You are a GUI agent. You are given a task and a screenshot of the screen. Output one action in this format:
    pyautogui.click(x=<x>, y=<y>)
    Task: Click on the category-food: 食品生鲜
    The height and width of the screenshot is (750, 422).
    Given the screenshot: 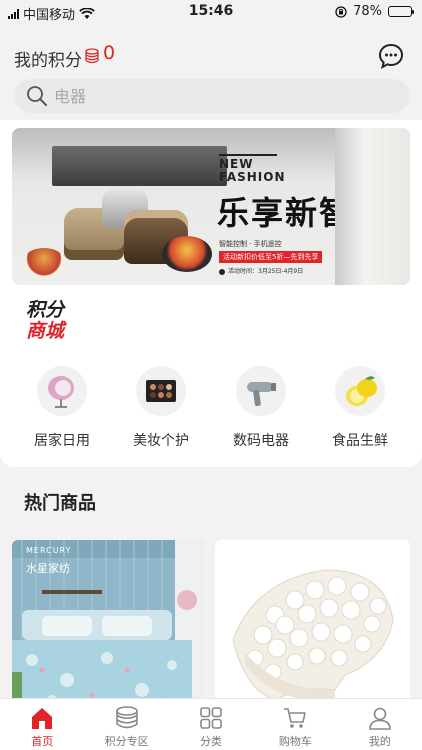 What is the action you would take?
    pyautogui.click(x=360, y=408)
    